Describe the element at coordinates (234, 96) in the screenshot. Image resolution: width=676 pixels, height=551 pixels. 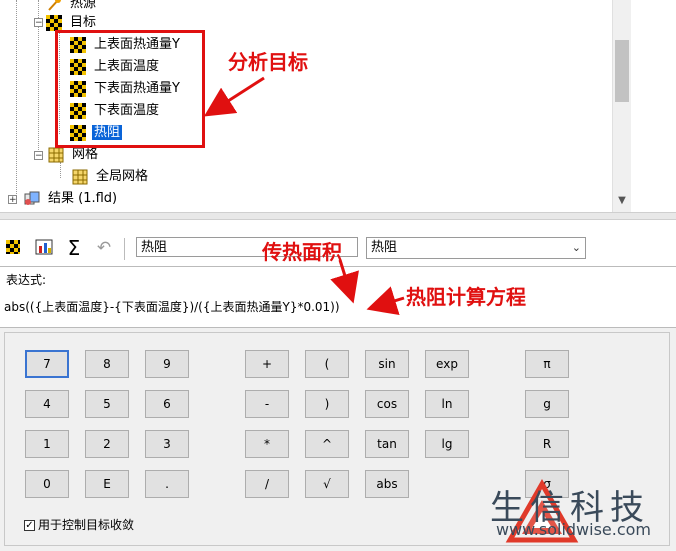
I see `arrow-to-goals` at that location.